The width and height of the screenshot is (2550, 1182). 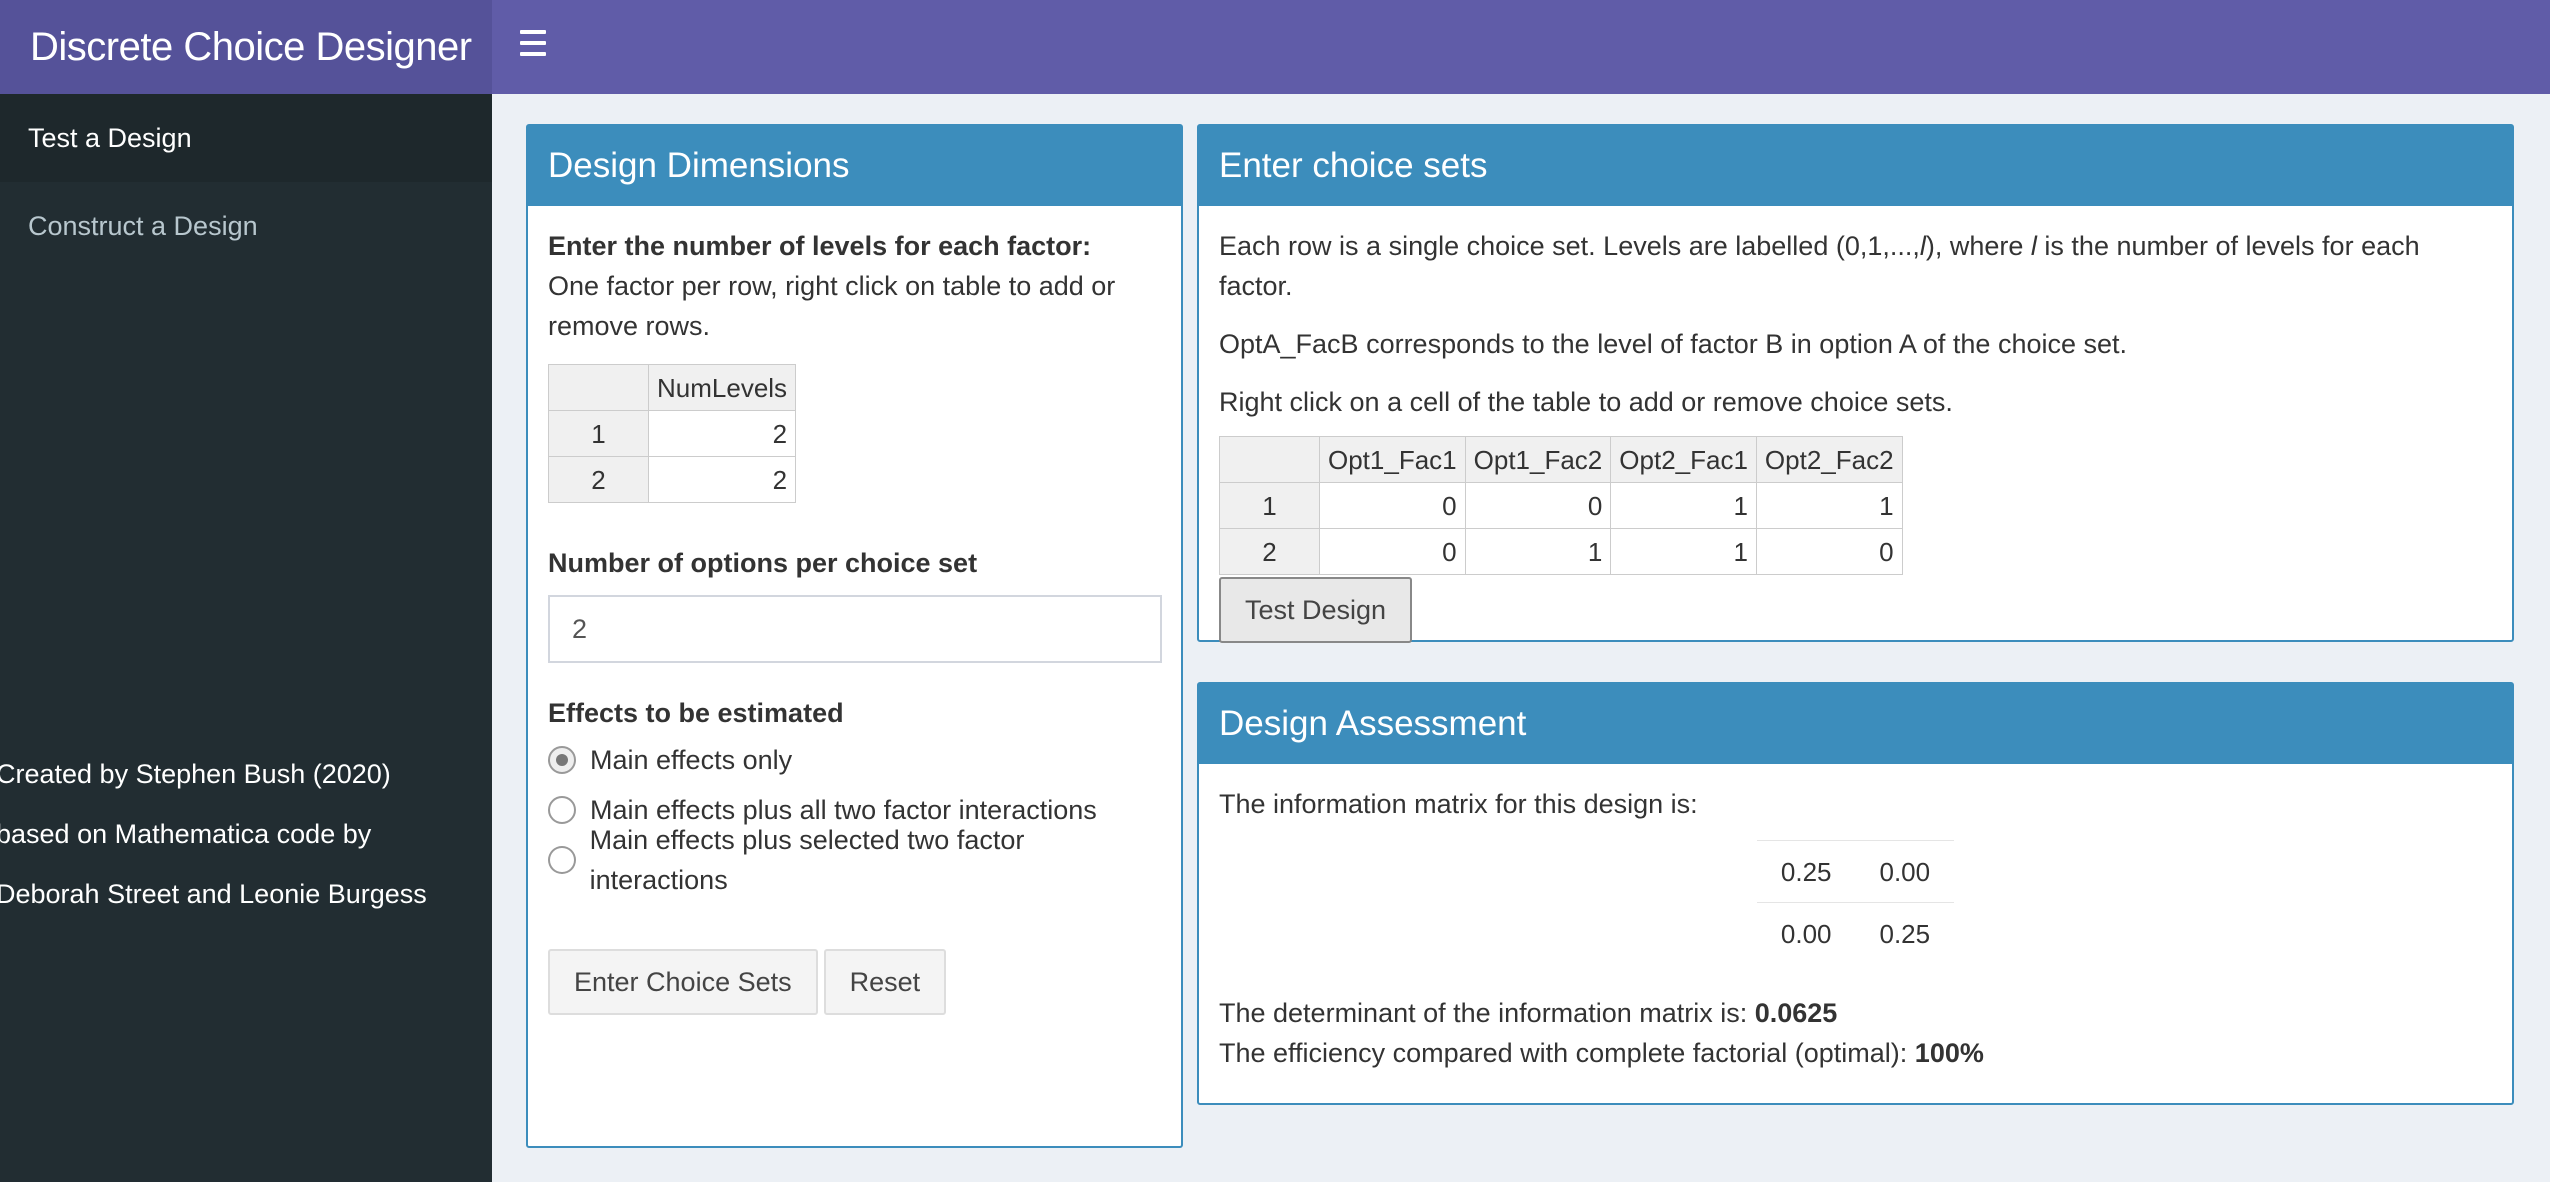 I want to click on table-row: 2 2, so click(x=672, y=479).